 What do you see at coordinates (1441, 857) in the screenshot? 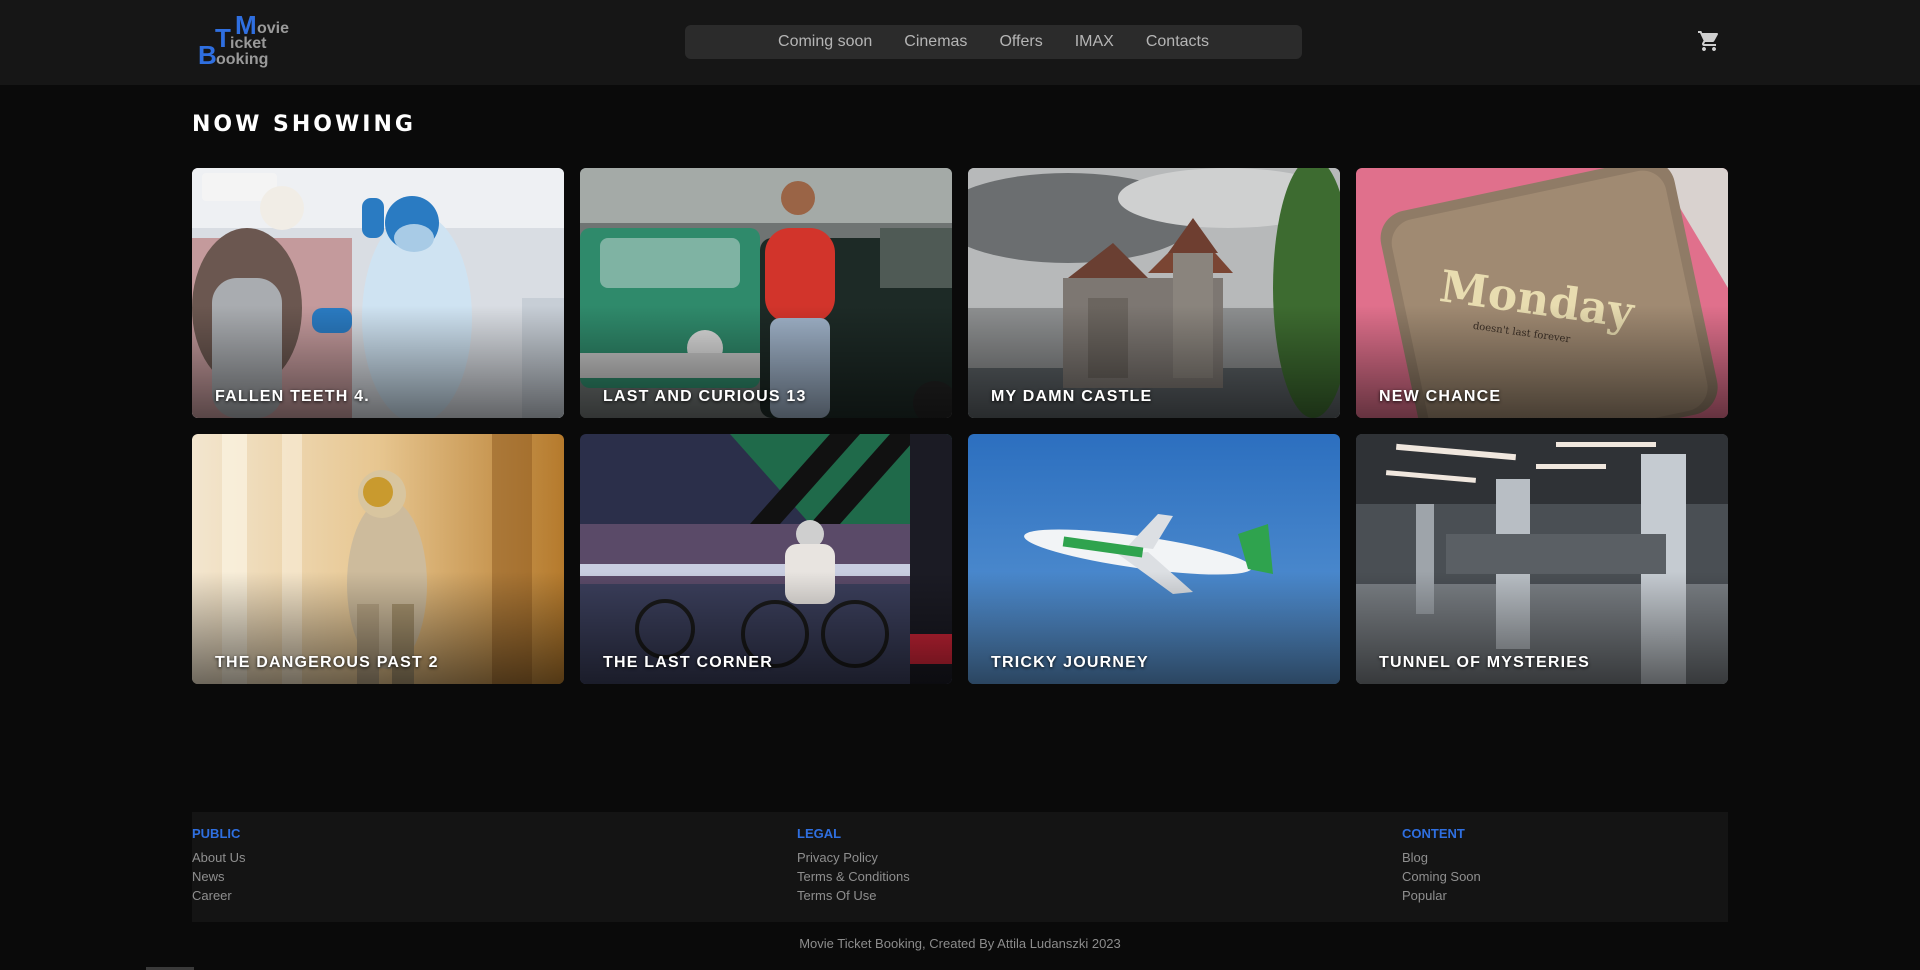
I see `footer-link-blog: Blog` at bounding box center [1441, 857].